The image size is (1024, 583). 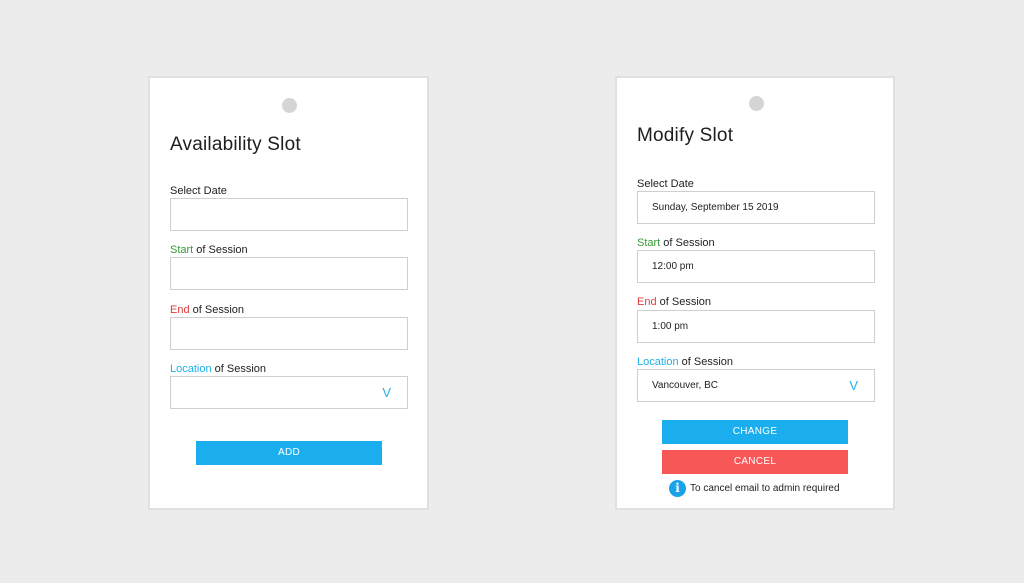 I want to click on card-title: Availability Slot, so click(x=235, y=144).